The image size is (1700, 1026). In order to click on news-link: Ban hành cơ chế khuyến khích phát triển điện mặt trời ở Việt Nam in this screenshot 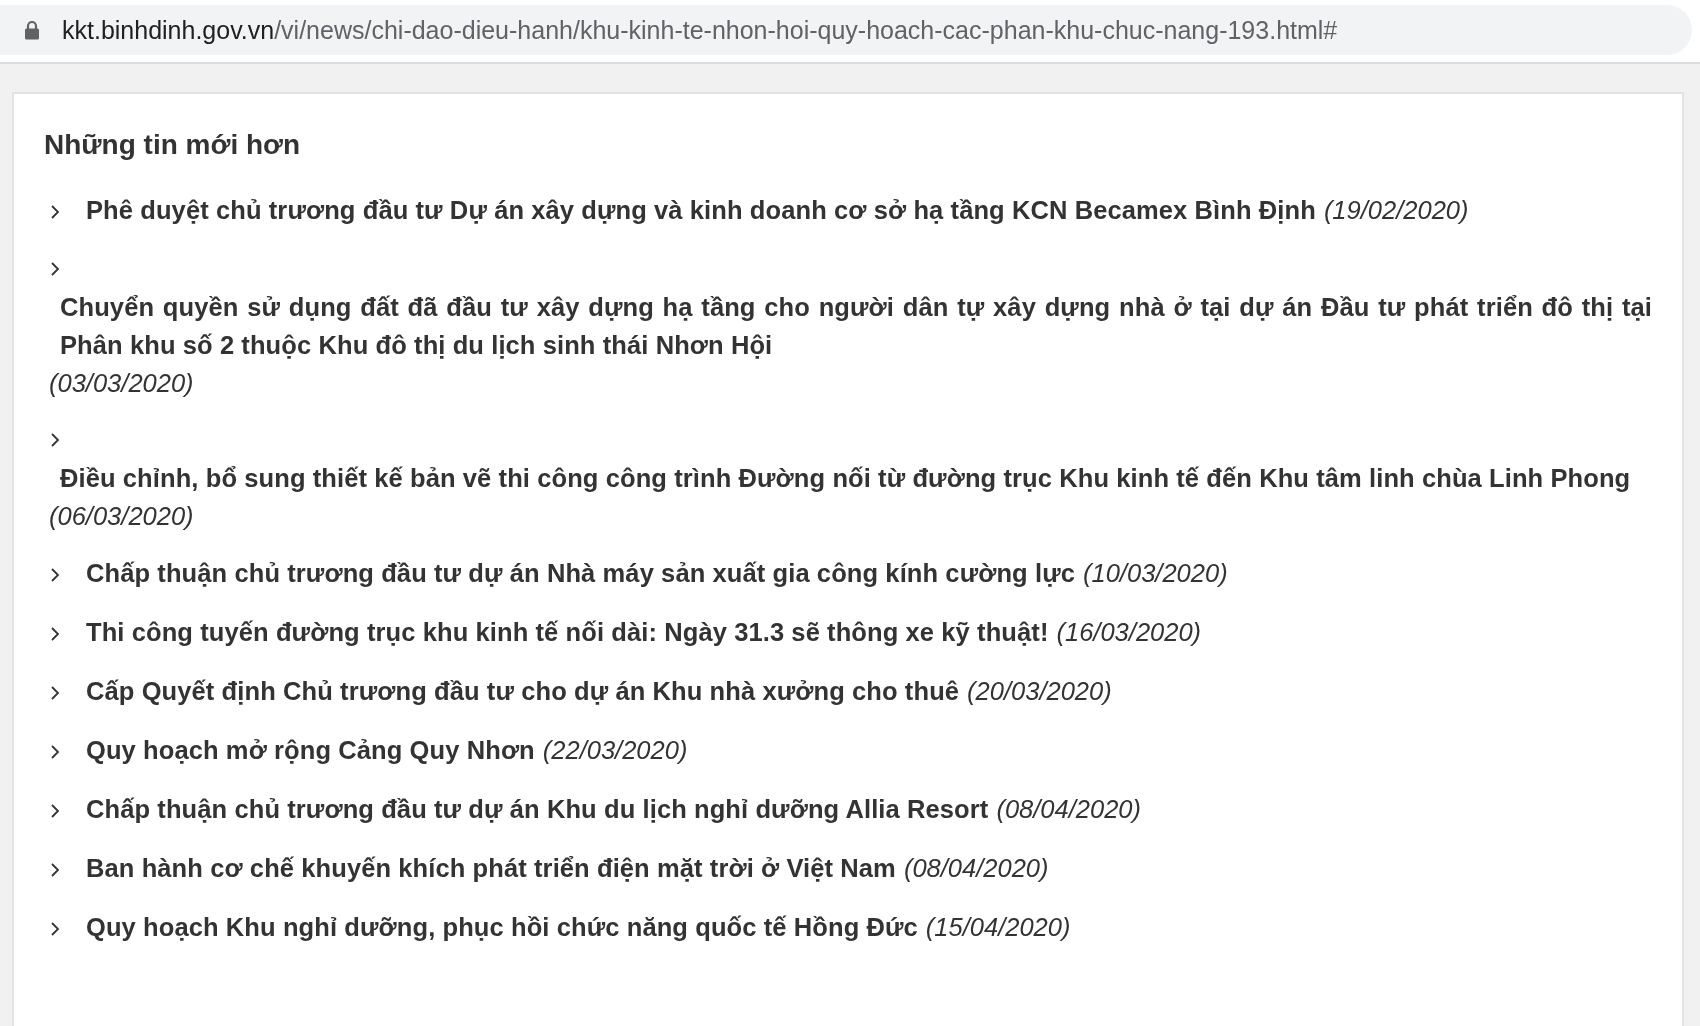, I will do `click(491, 868)`.